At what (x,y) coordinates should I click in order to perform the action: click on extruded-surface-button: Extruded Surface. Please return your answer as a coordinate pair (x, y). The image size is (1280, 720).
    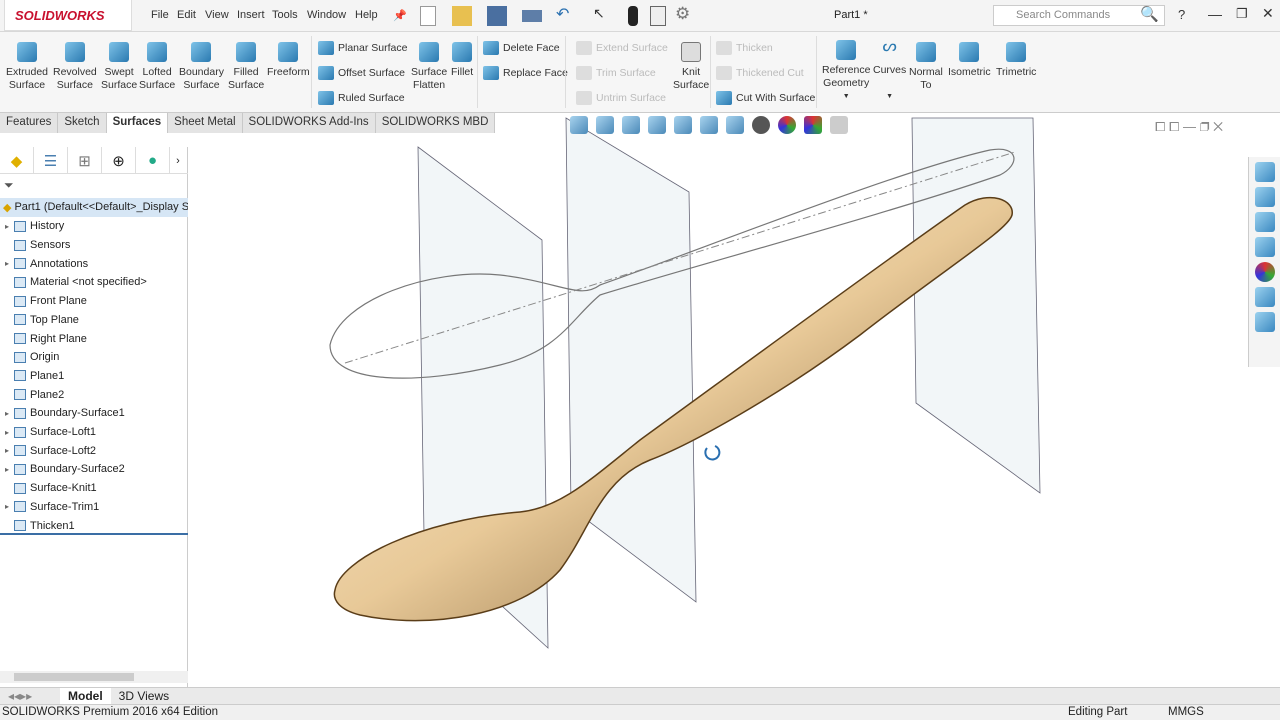
    Looking at the image, I should click on (27, 66).